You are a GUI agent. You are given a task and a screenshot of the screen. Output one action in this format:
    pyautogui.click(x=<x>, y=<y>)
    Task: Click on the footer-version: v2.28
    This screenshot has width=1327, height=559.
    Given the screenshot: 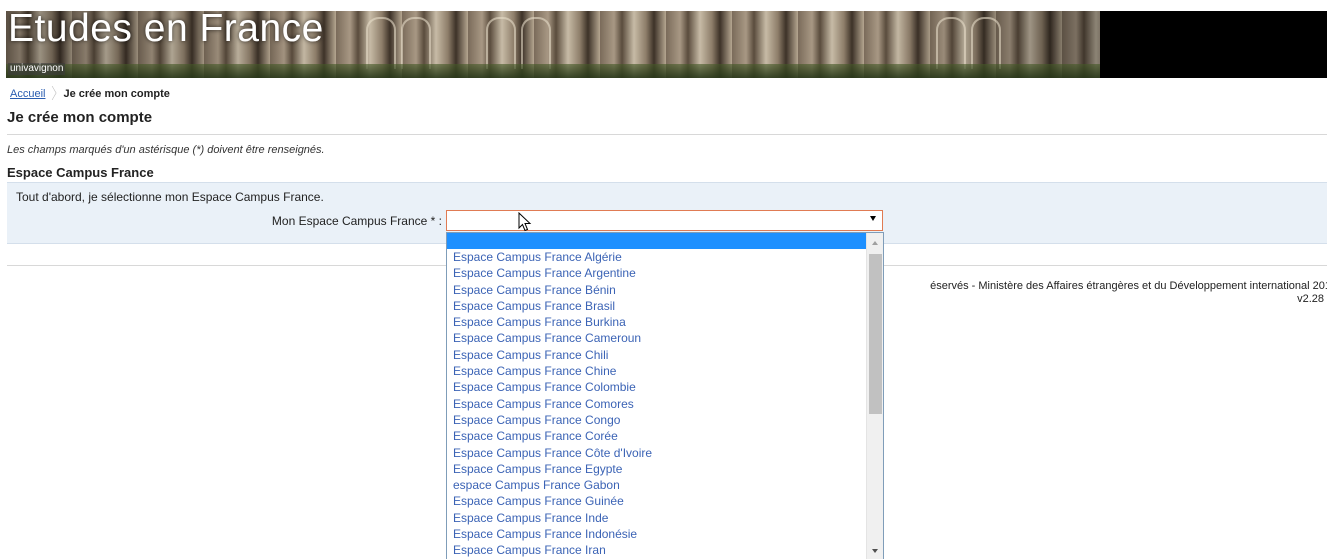 What is the action you would take?
    pyautogui.click(x=1310, y=299)
    